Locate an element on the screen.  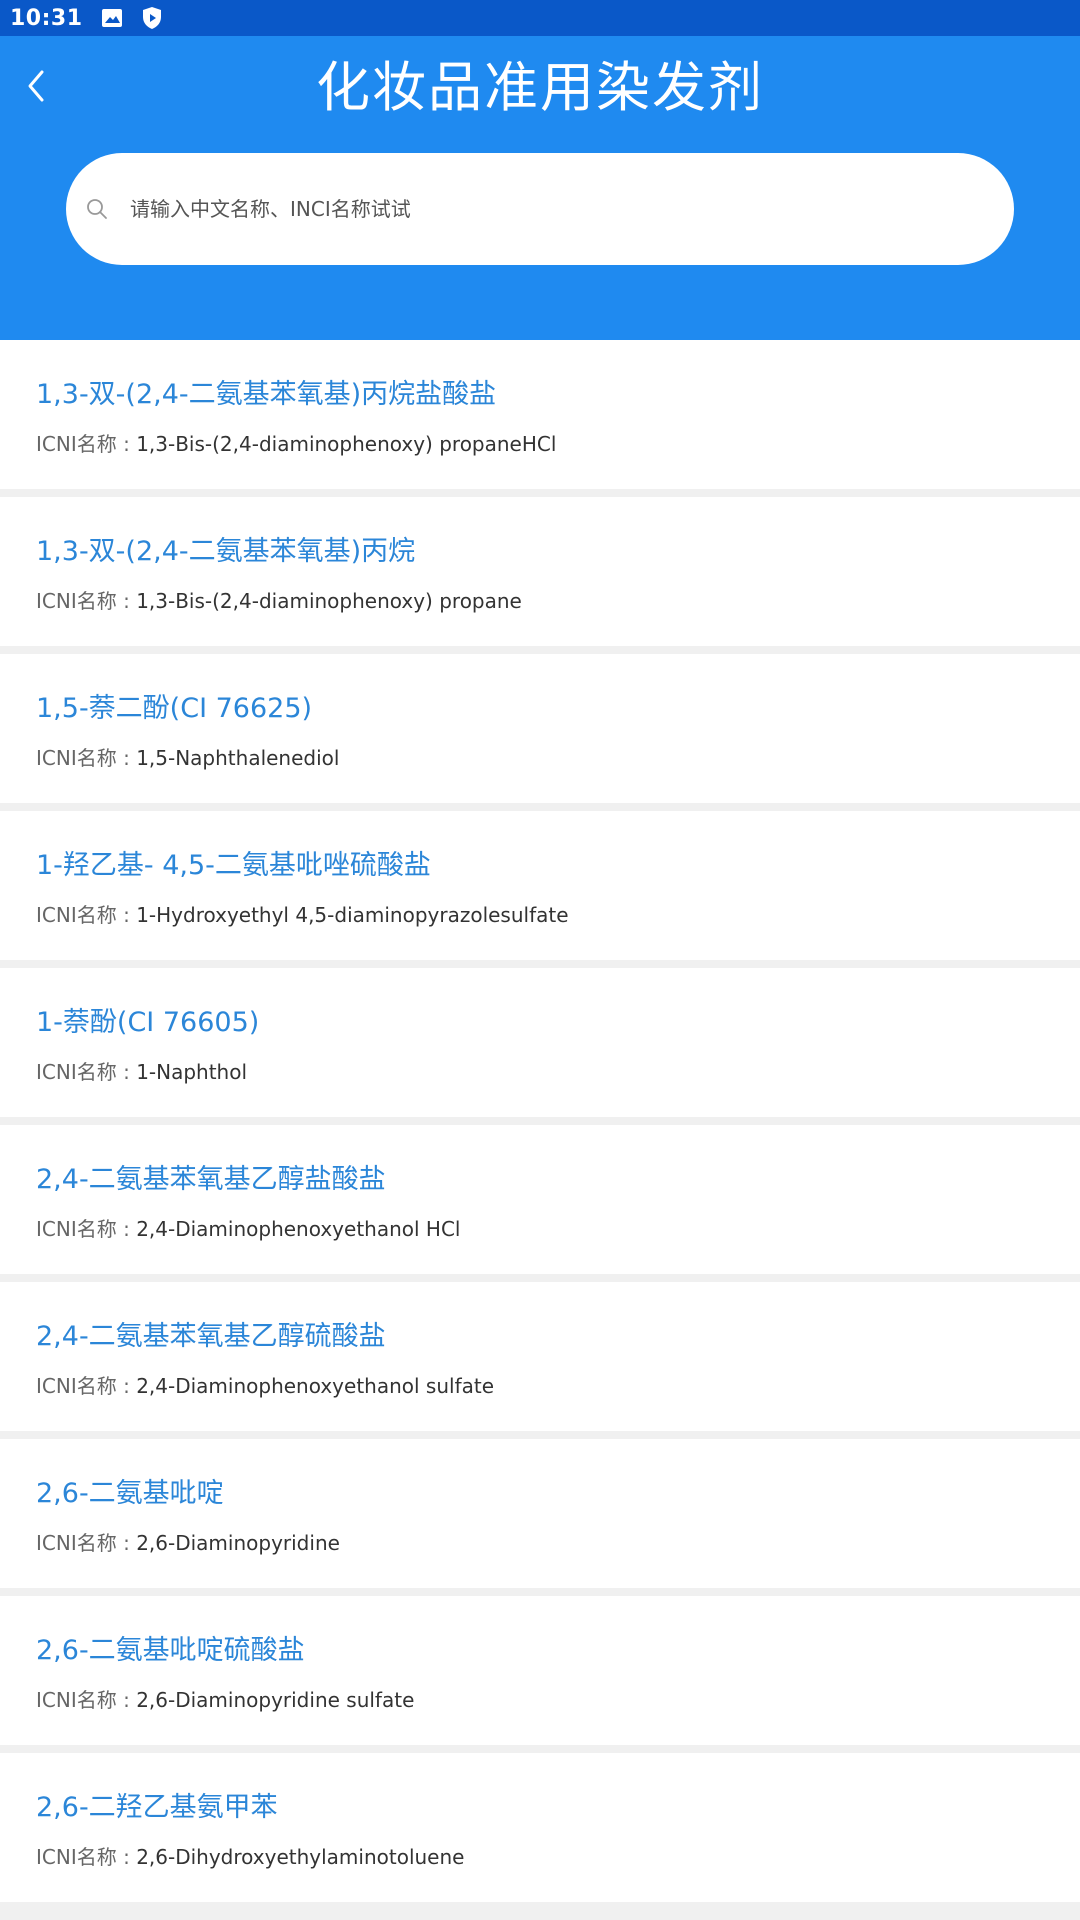
search-icon is located at coordinates (97, 209).